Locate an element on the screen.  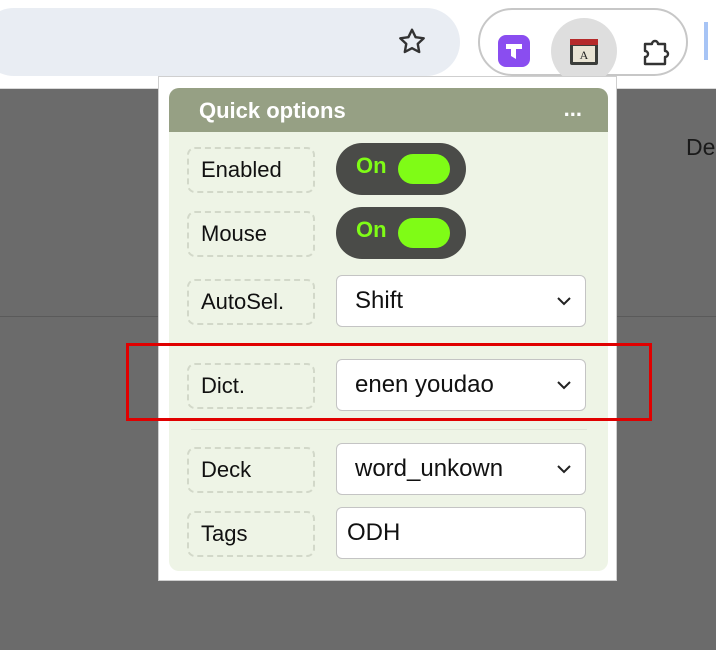
tags-label: Tags is located at coordinates (251, 534).